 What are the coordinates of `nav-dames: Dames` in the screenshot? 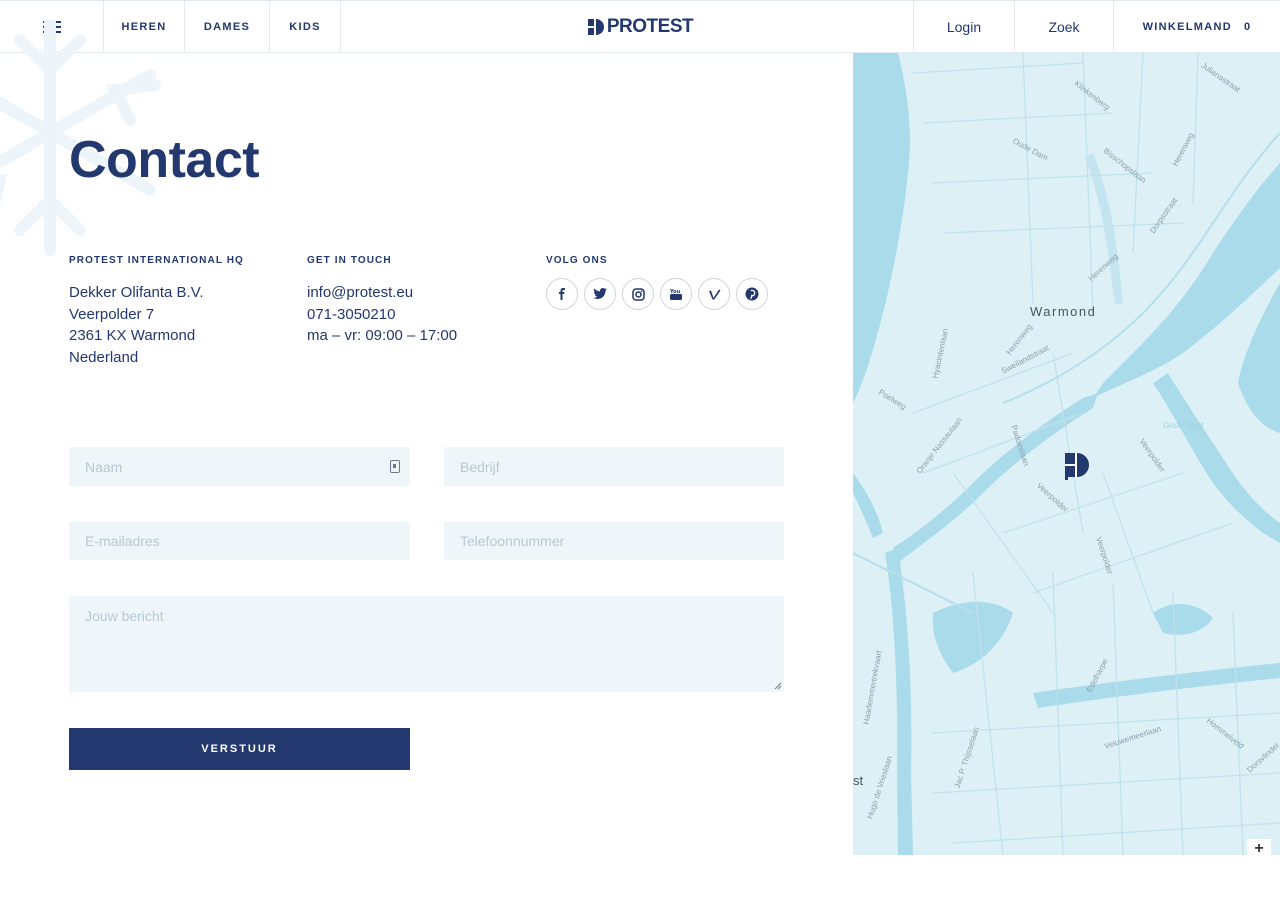 It's located at (227, 27).